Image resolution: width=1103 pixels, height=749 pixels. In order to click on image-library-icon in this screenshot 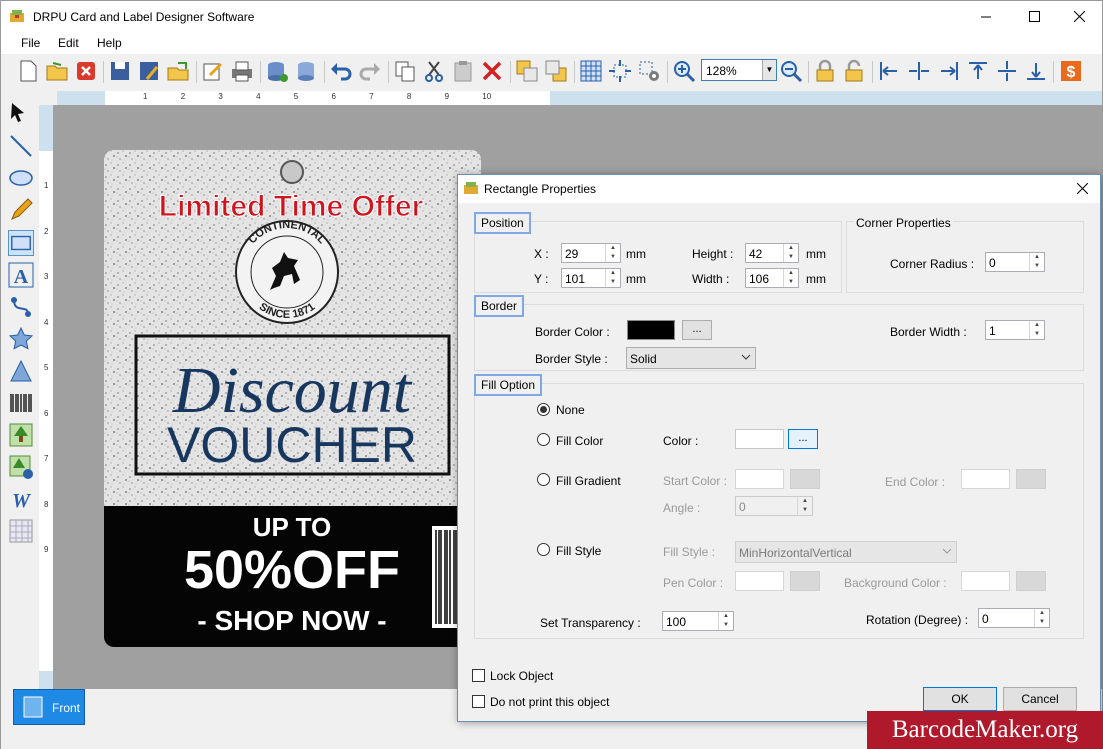, I will do `click(21, 467)`.